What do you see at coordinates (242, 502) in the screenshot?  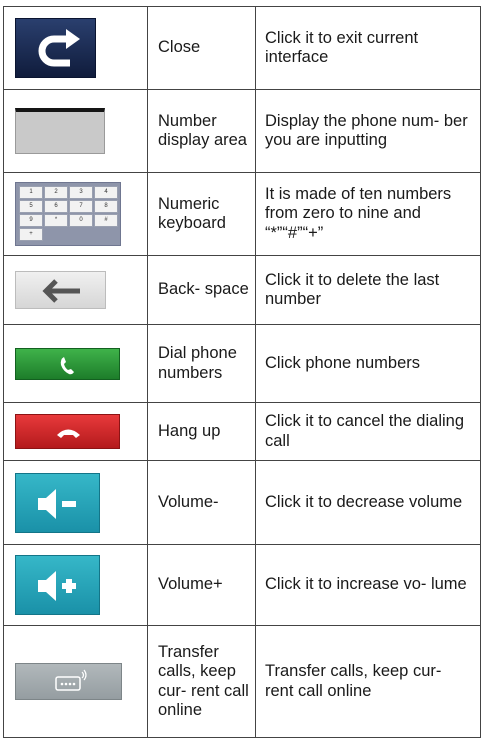 I see `table-row: Volume- Click it to decrease volume` at bounding box center [242, 502].